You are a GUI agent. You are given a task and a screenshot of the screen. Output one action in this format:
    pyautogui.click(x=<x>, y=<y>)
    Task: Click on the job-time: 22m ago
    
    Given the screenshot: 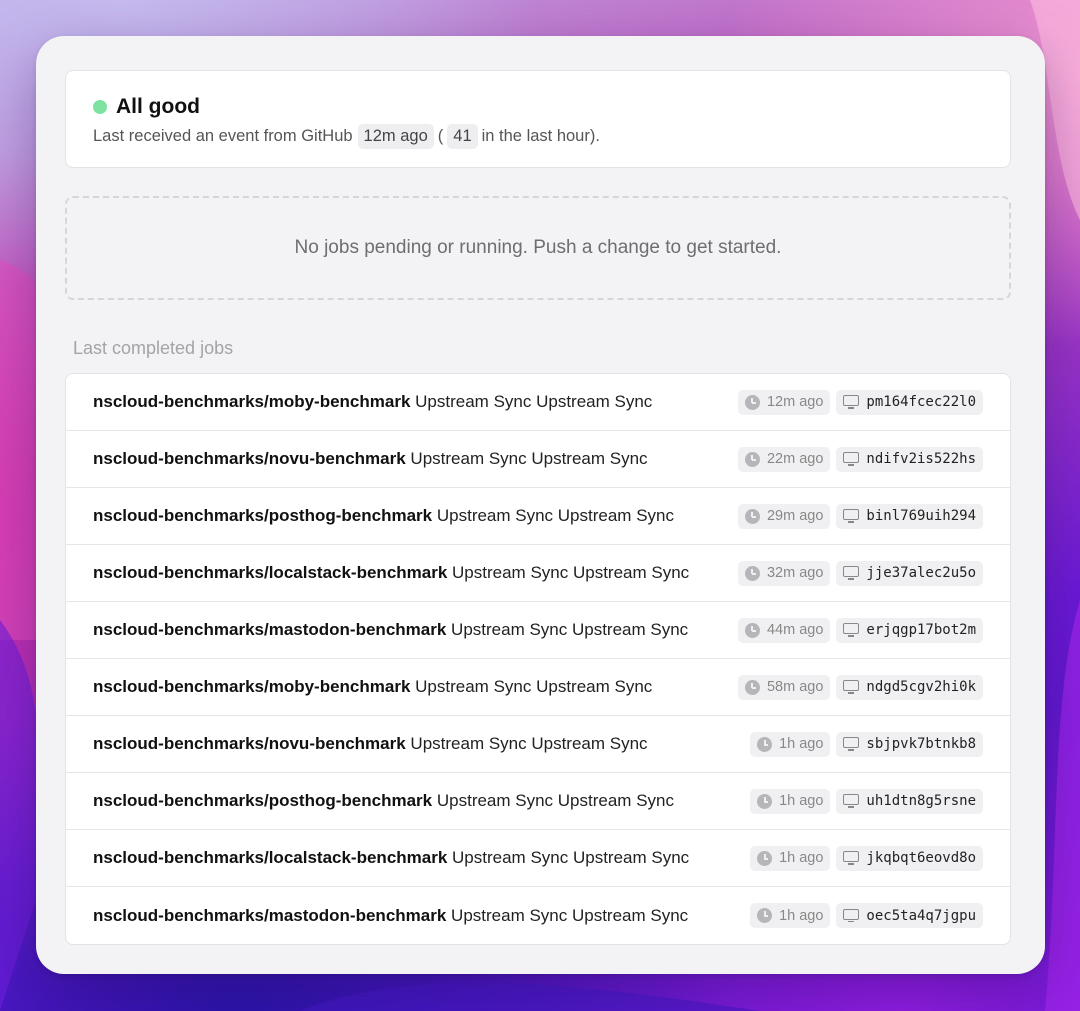 What is the action you would take?
    pyautogui.click(x=795, y=459)
    